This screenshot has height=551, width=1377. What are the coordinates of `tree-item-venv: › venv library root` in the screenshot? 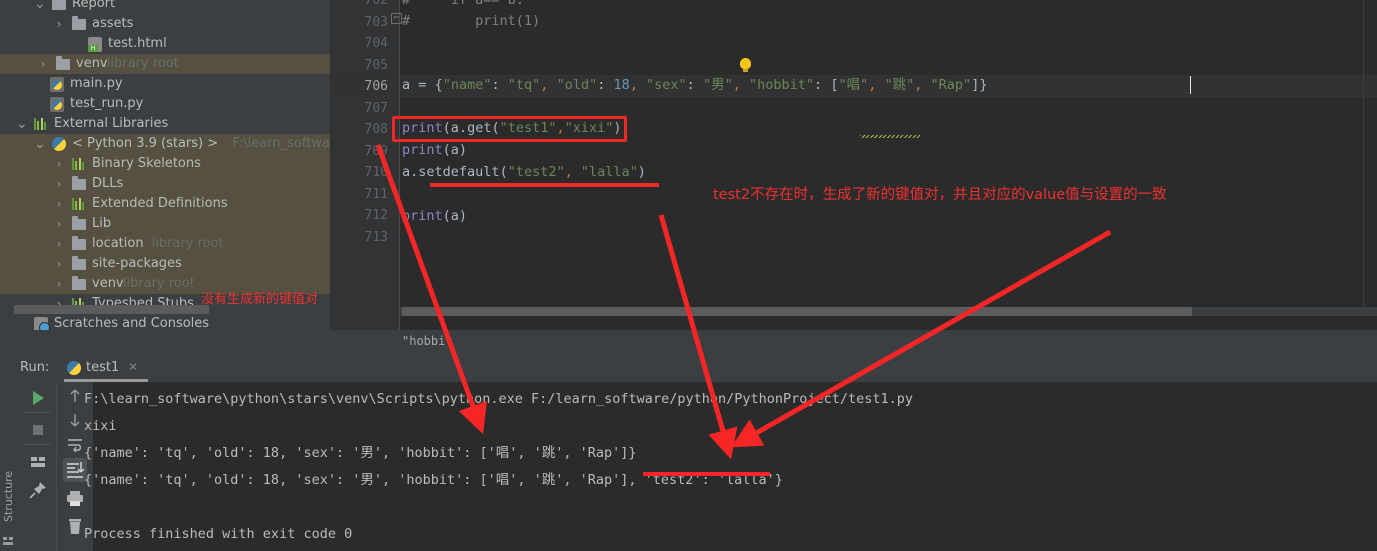 It's located at (165, 64).